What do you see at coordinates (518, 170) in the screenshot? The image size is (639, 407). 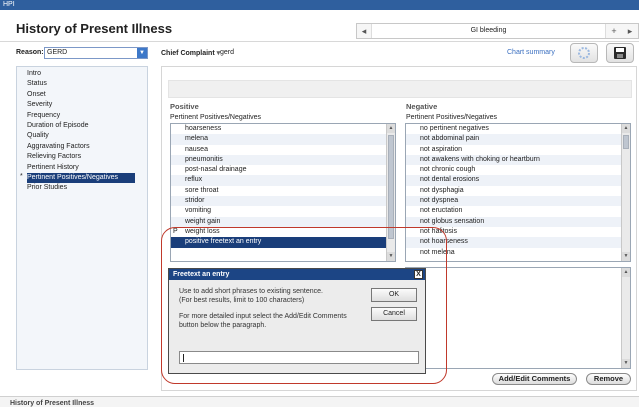 I see `list-item: not chronic cough` at bounding box center [518, 170].